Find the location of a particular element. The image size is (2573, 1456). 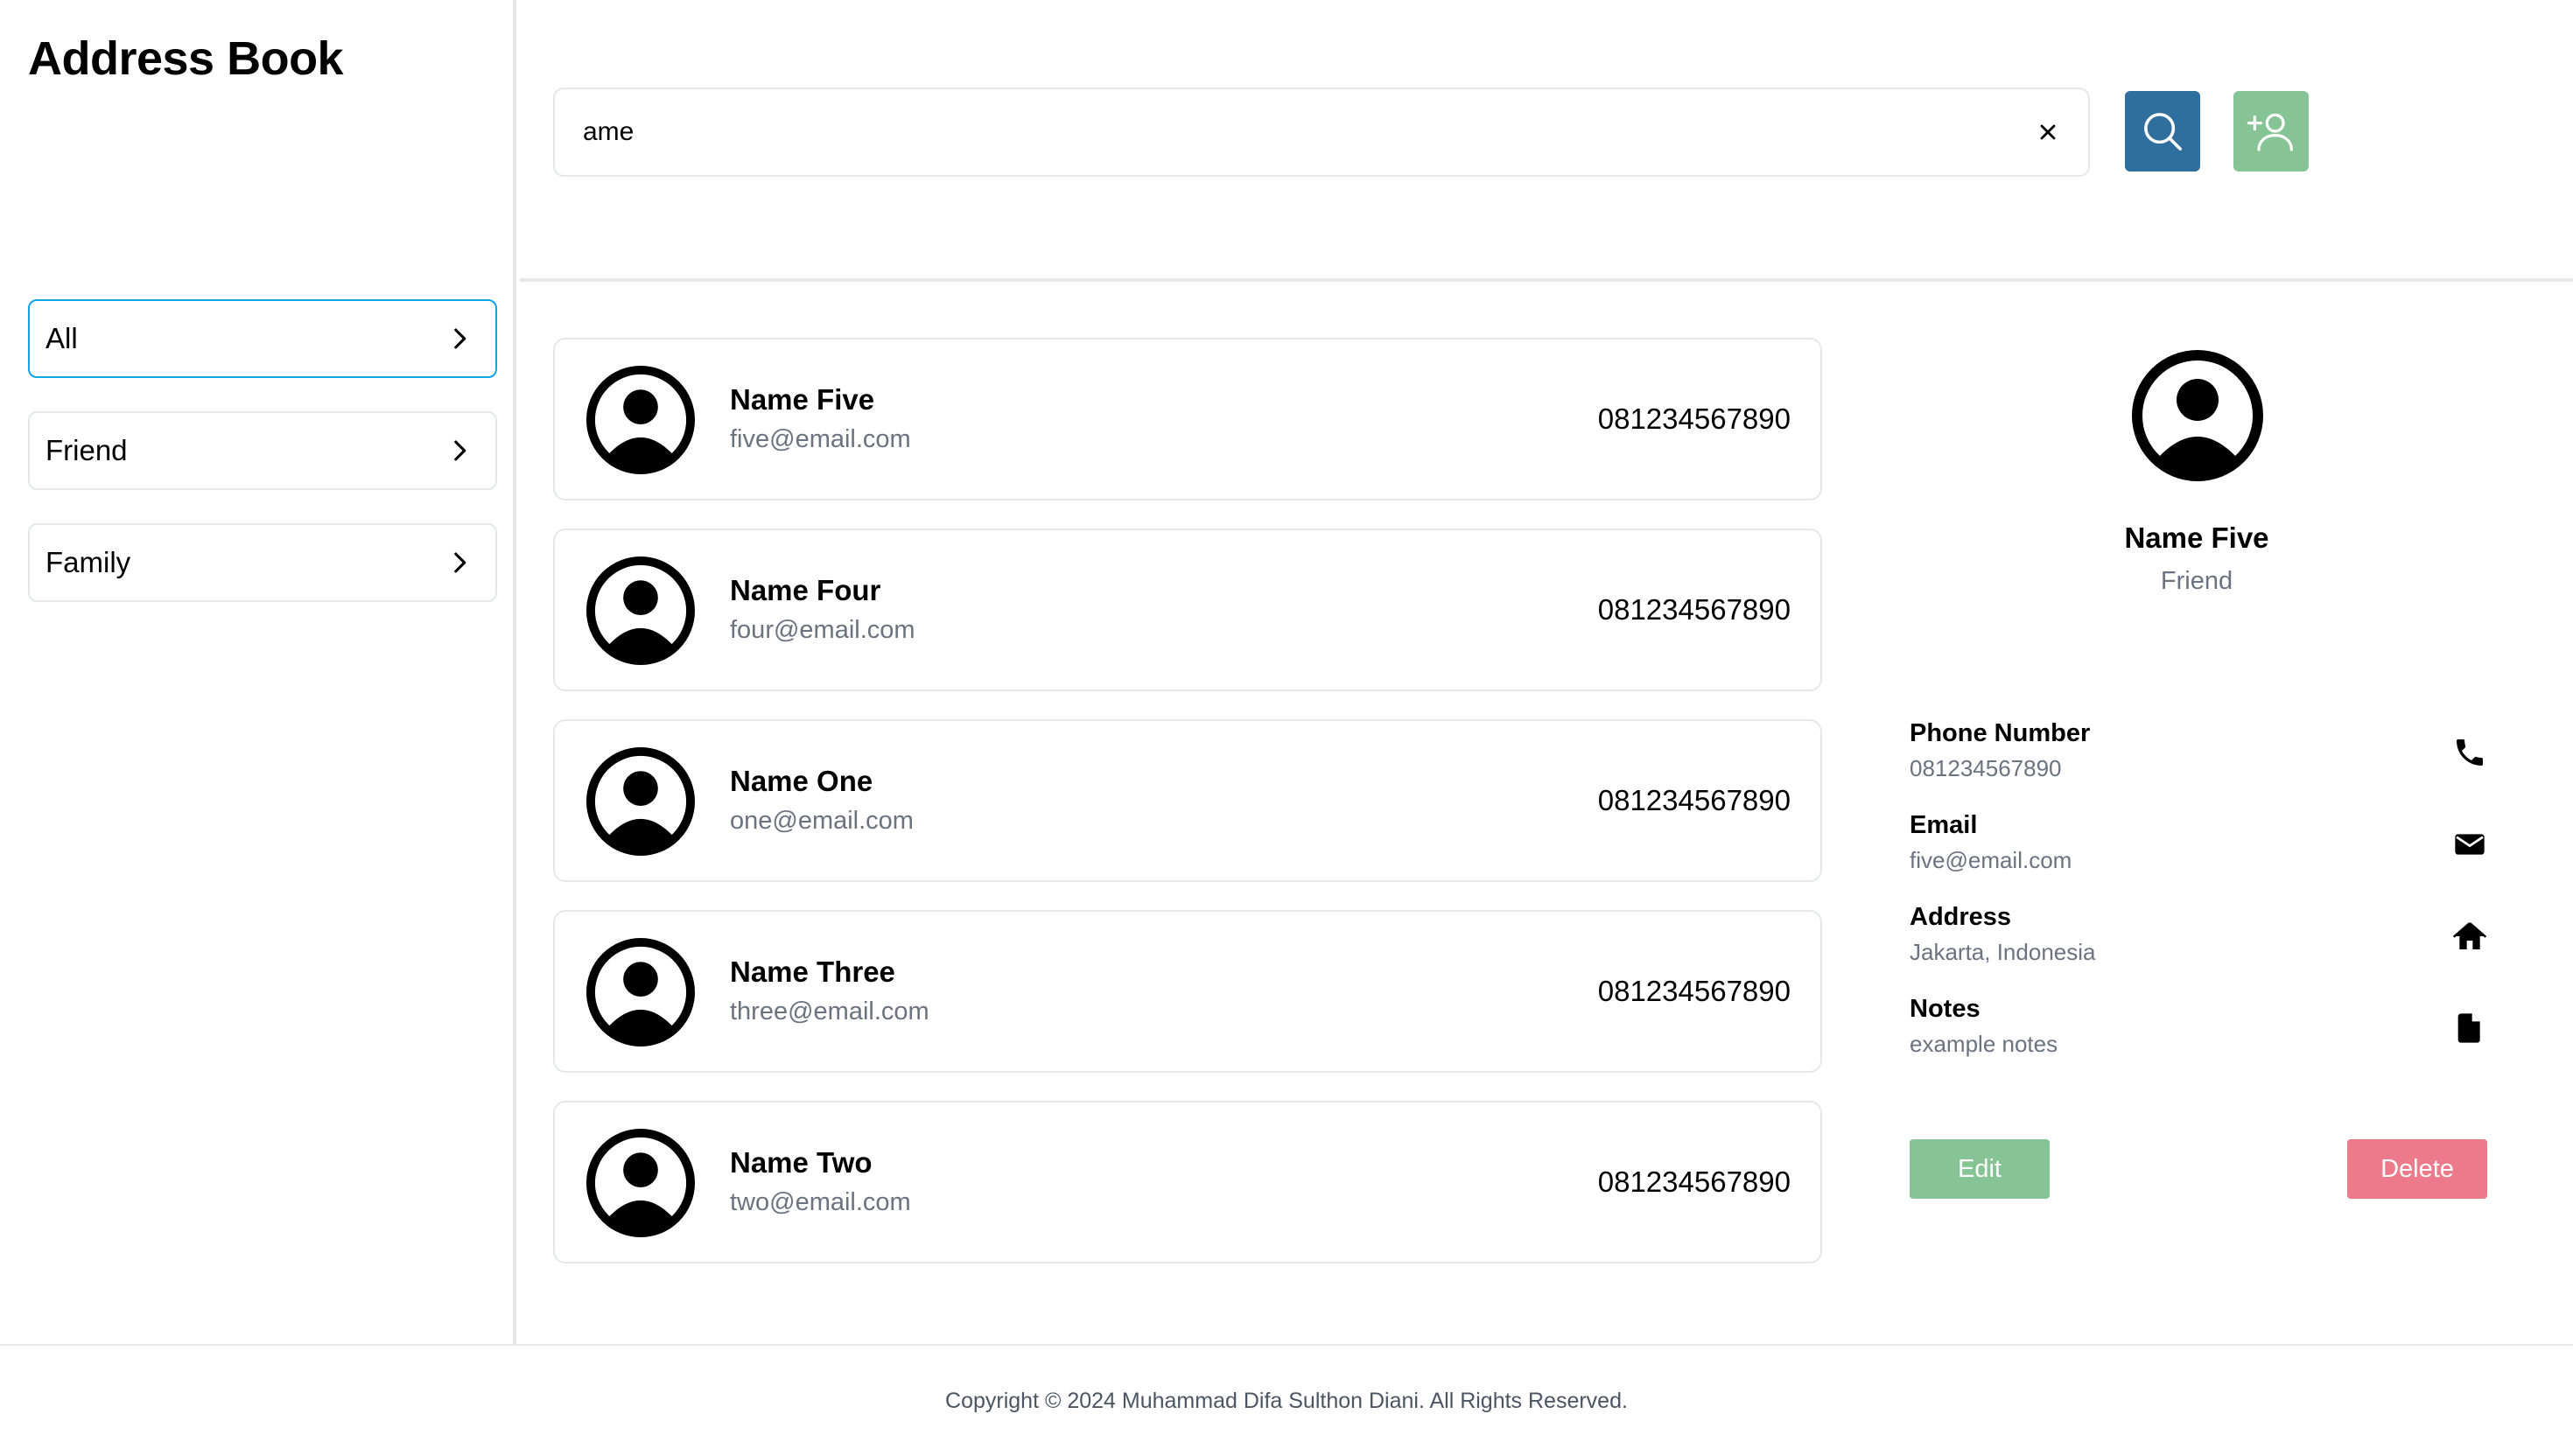

contact-card: Name One one@email.com 081234567890 is located at coordinates (1187, 800).